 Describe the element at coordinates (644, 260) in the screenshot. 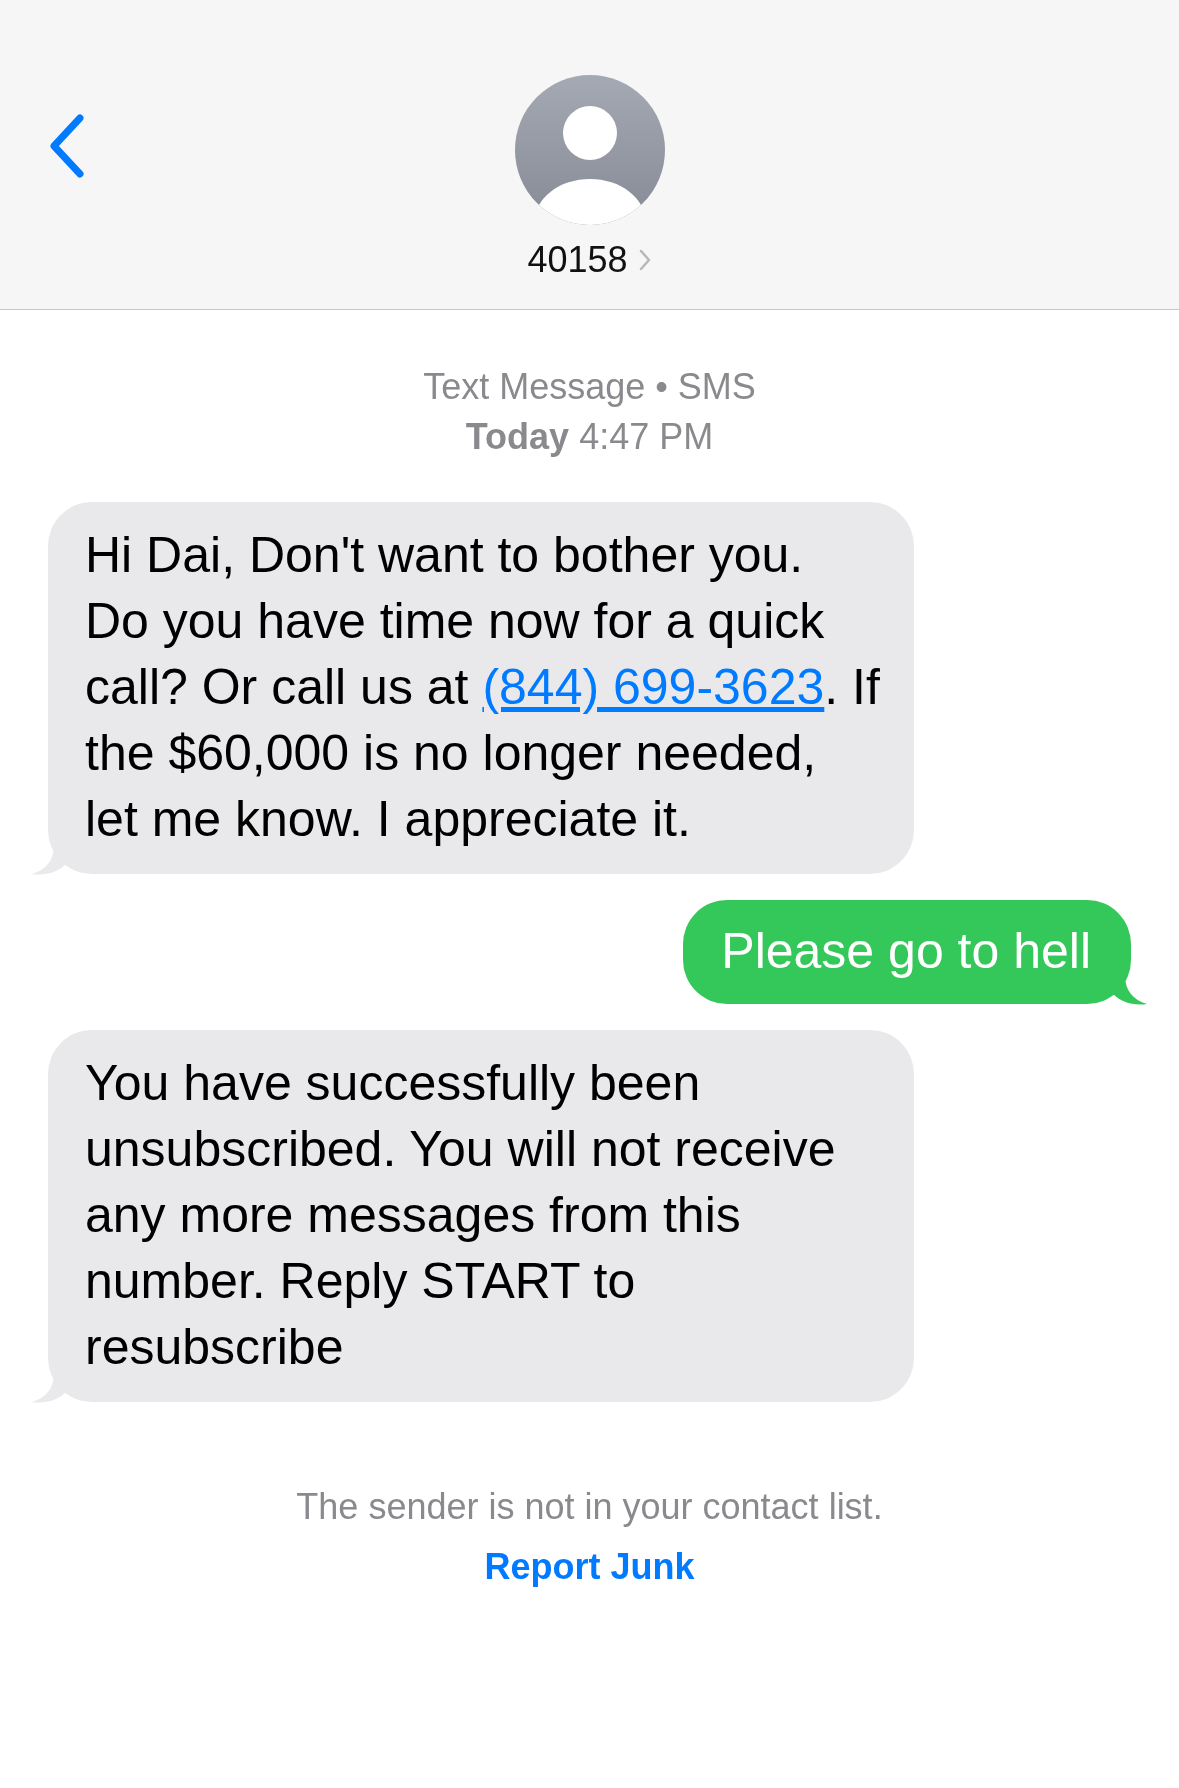

I see `chevron-icon` at that location.